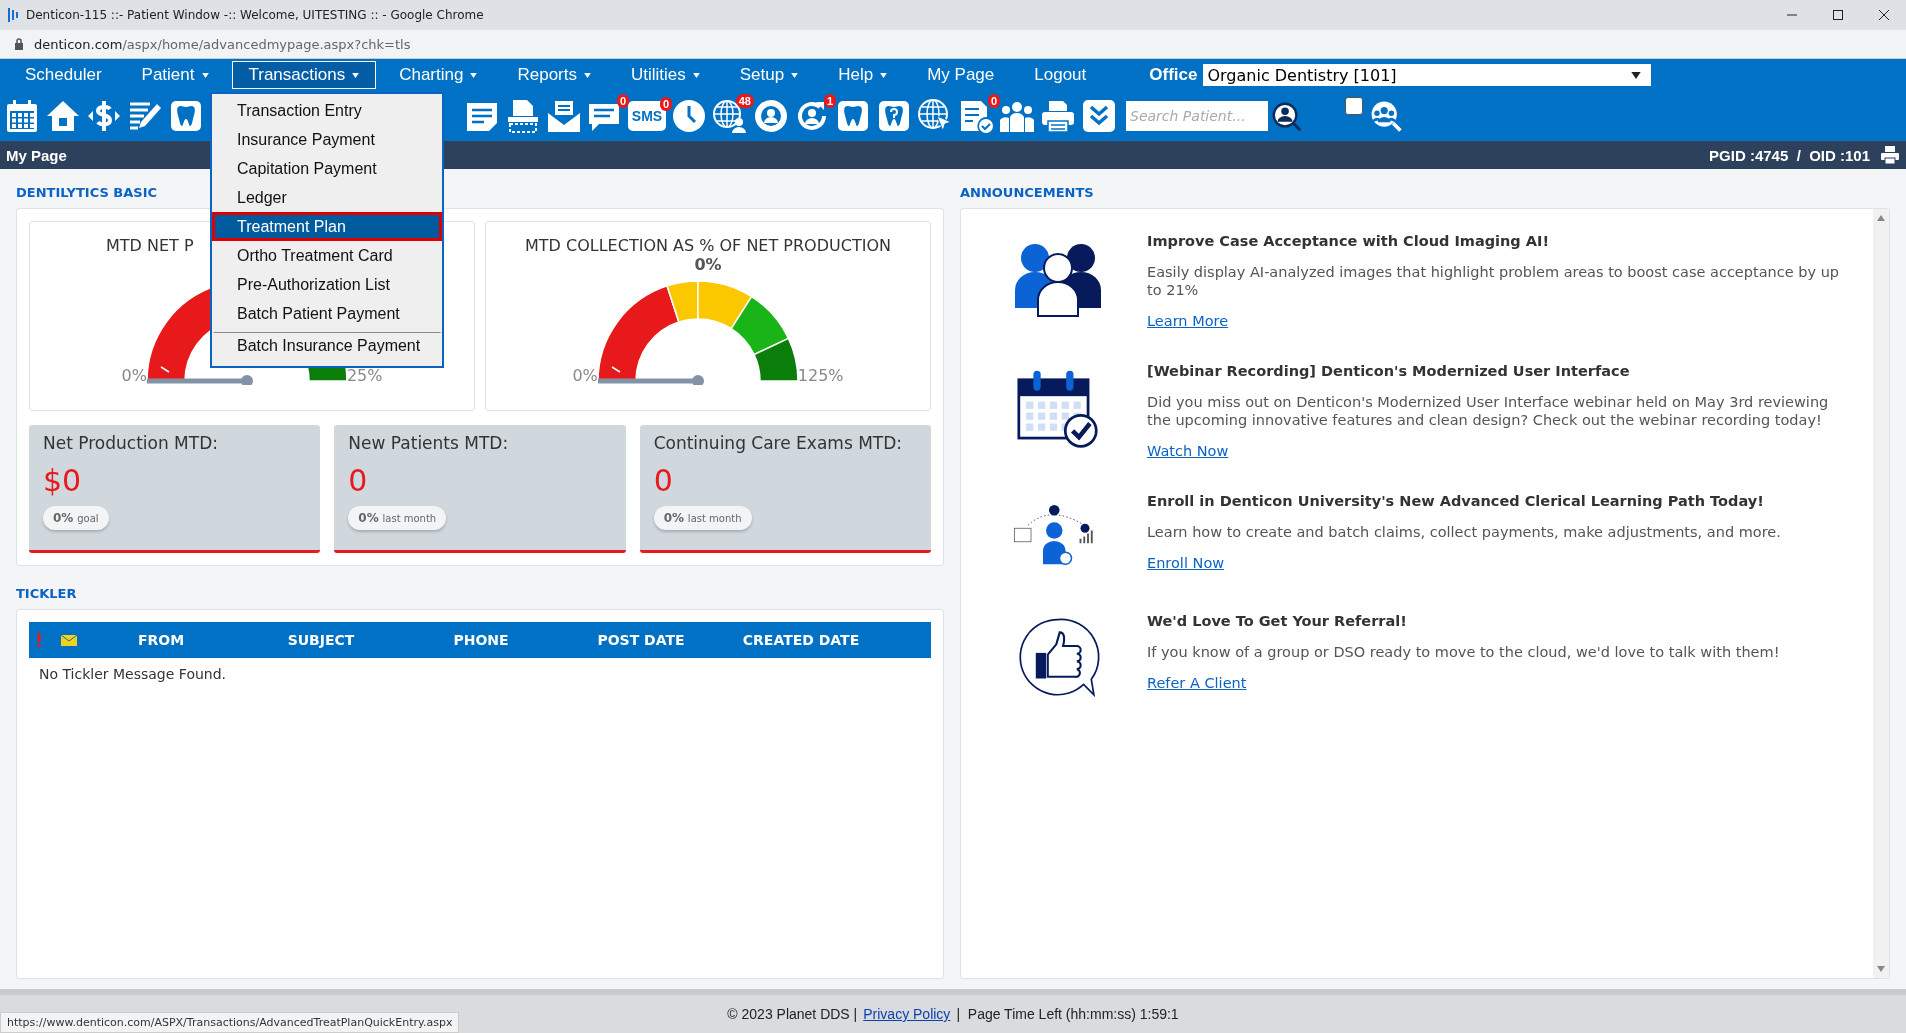 The width and height of the screenshot is (1906, 1033). What do you see at coordinates (1838, 15) in the screenshot?
I see `maximize-icon` at bounding box center [1838, 15].